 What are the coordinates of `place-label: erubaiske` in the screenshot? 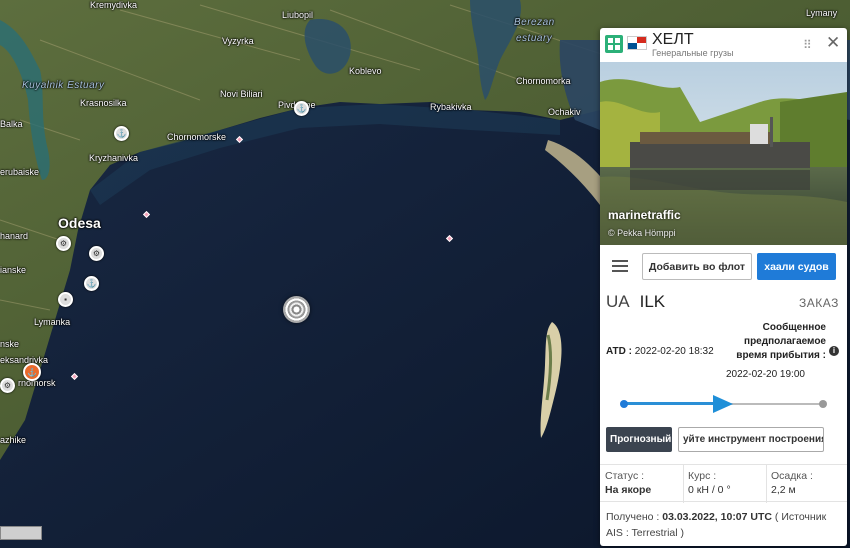 It's located at (20, 172).